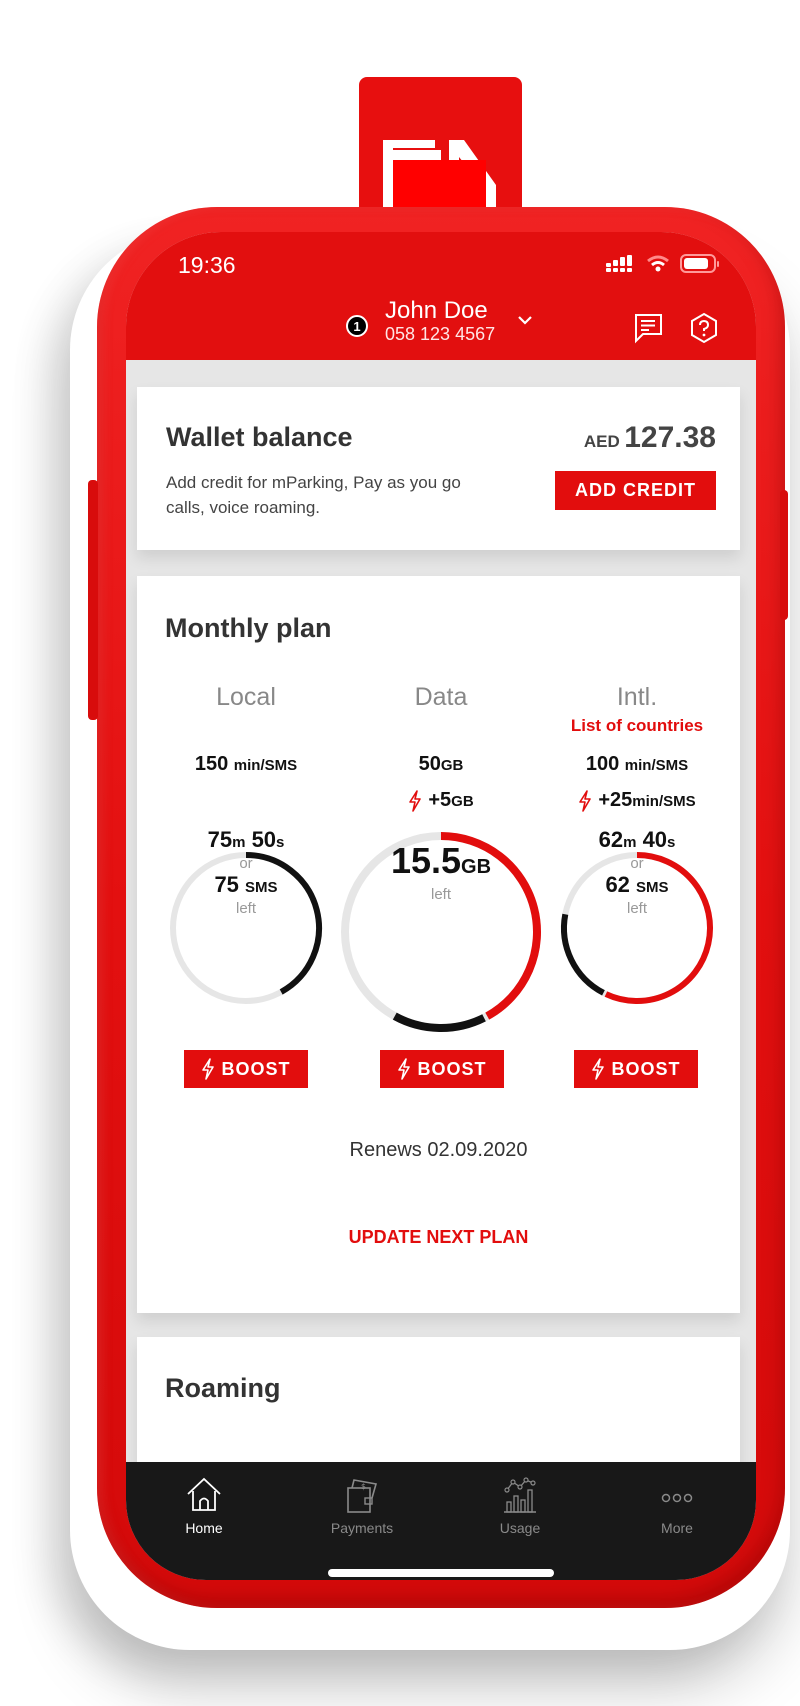 Image resolution: width=800 pixels, height=1706 pixels. Describe the element at coordinates (438, 1150) in the screenshot. I see `renewal-date: Renews 02.09.2020` at that location.